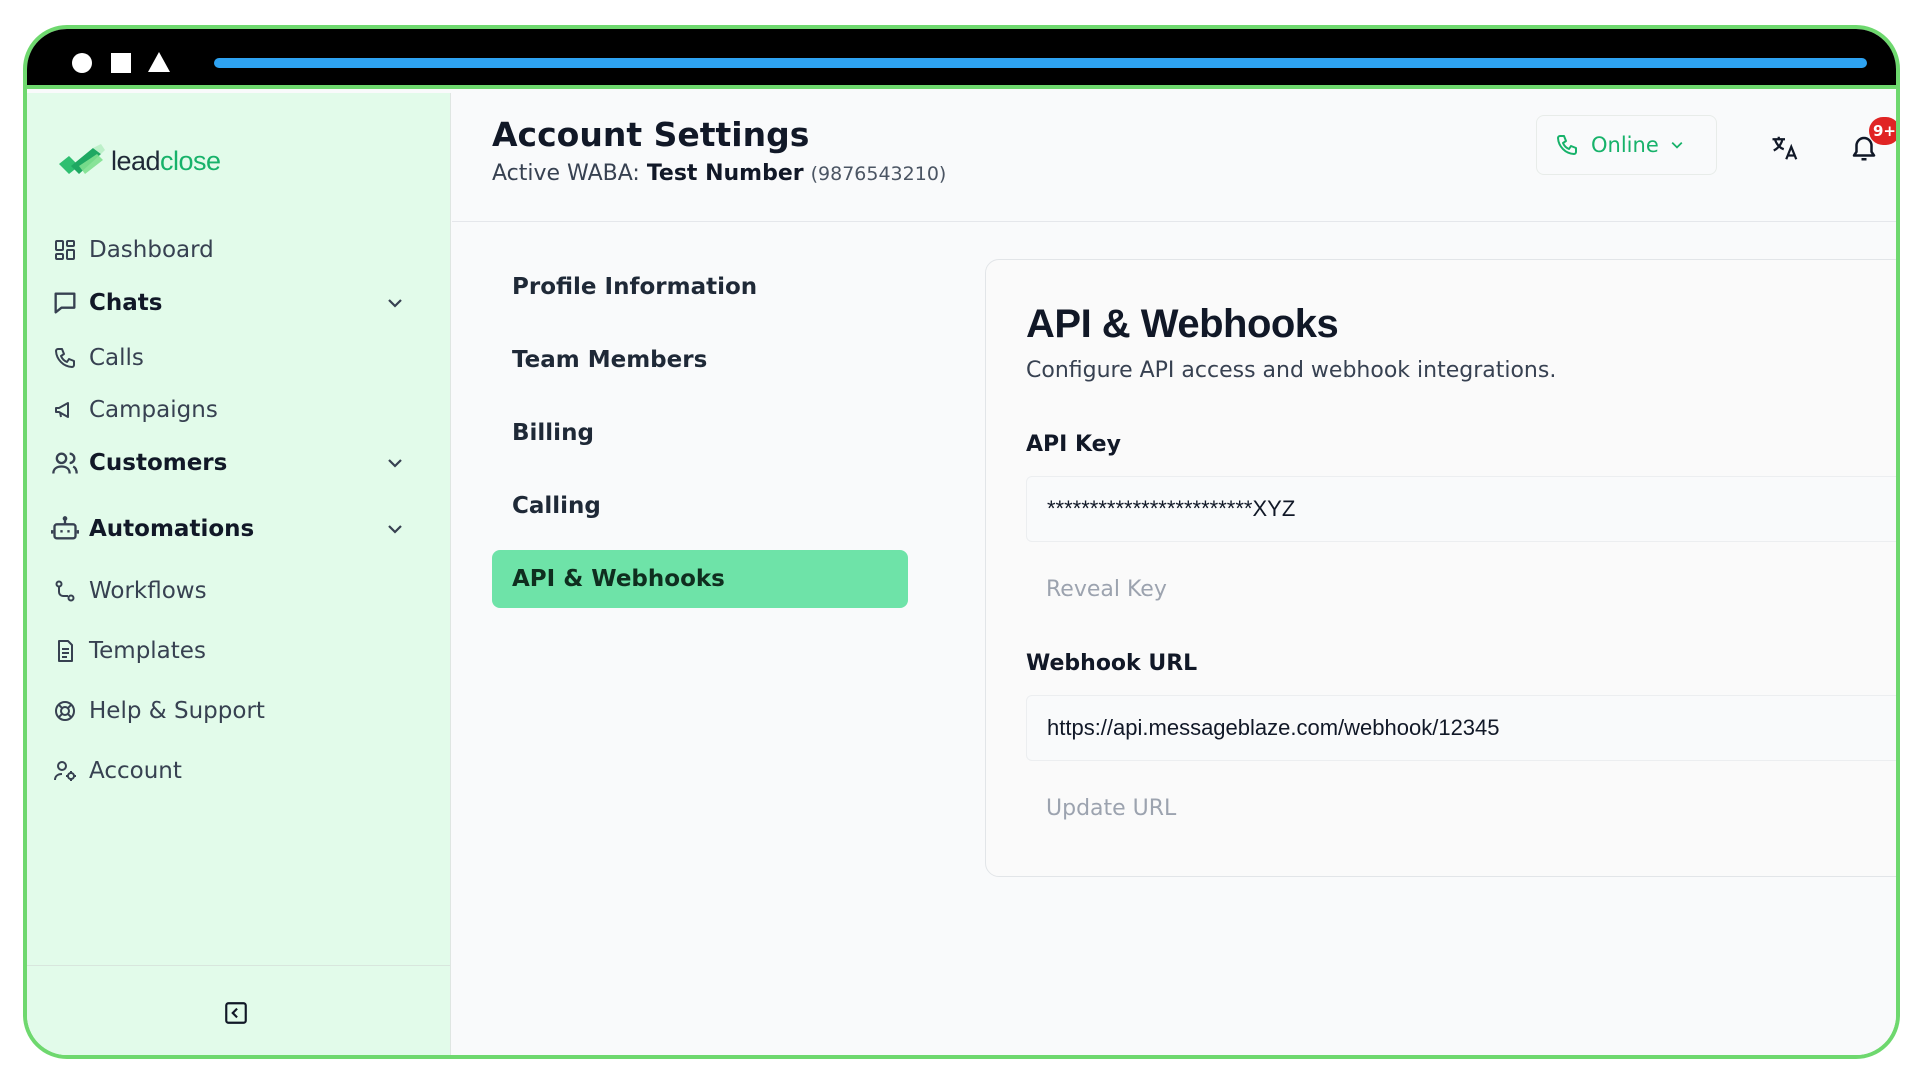 The height and width of the screenshot is (1080, 1920). Describe the element at coordinates (82, 161) in the screenshot. I see `leadclose-logo-icon` at that location.